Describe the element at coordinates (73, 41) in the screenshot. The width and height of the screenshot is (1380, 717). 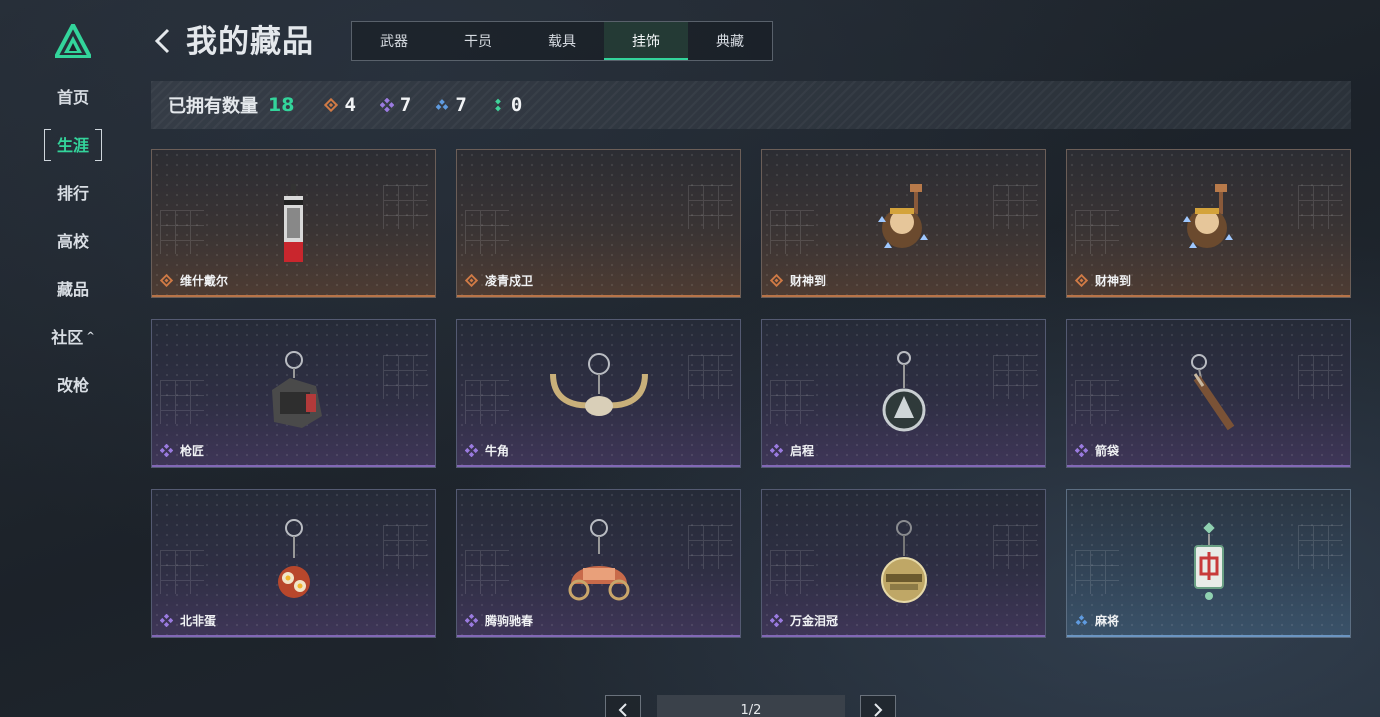
I see `logo-icon` at that location.